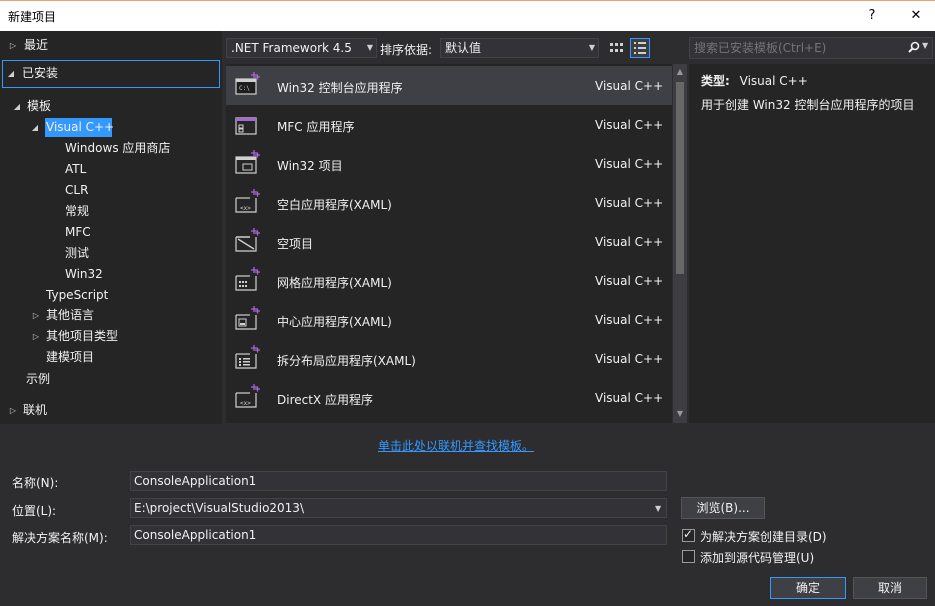 The width and height of the screenshot is (935, 606). Describe the element at coordinates (449, 163) in the screenshot. I see `template-item: Win32 项目 Visual C++` at that location.